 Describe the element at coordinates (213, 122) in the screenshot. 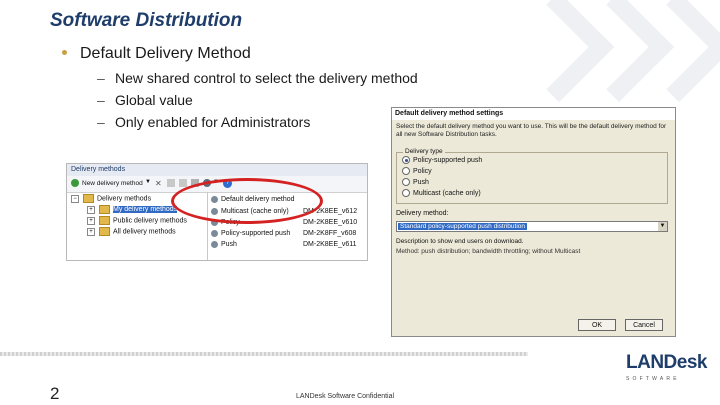

I see `subbullet-text: Only enabled for Administrators` at that location.